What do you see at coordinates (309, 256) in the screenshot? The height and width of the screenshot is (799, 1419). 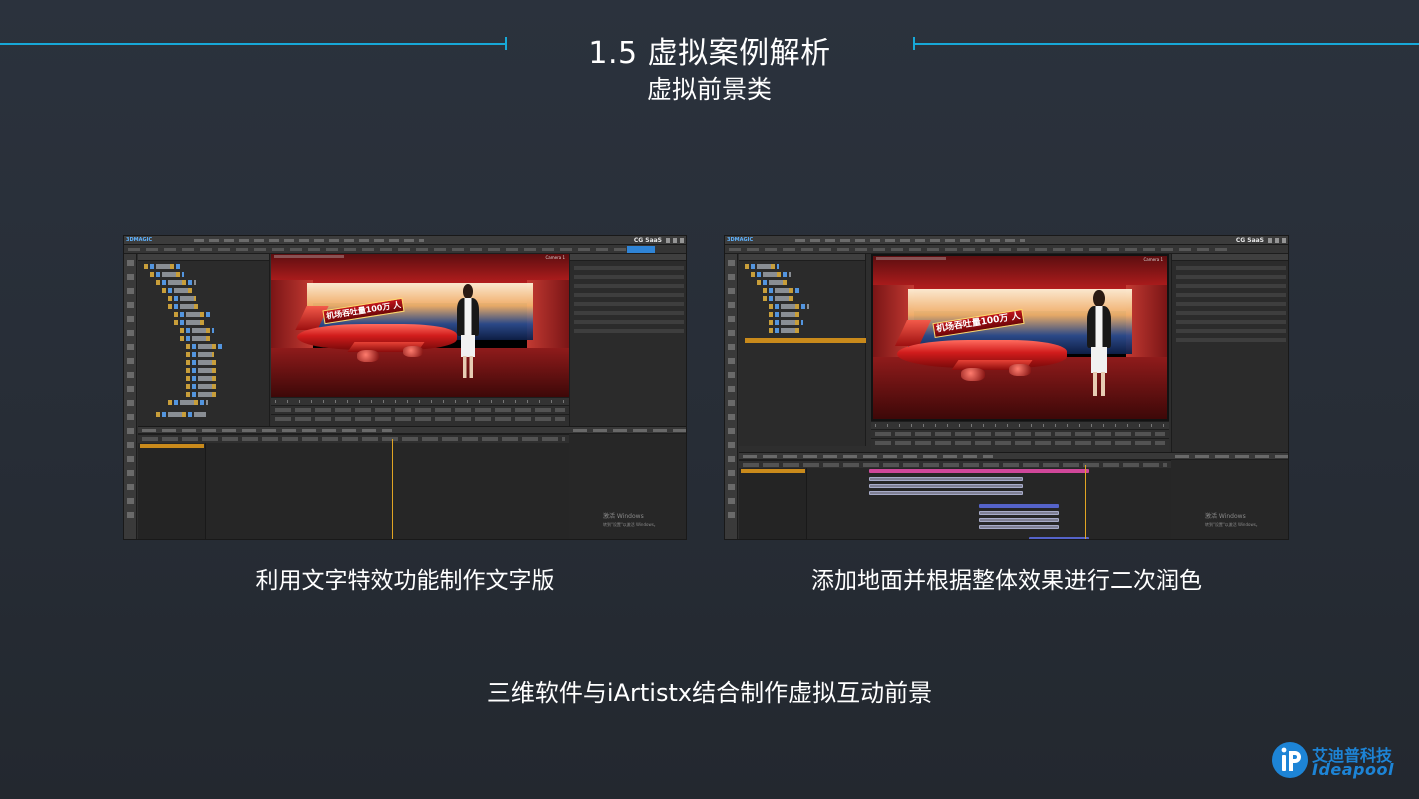 I see `viewport-stats` at bounding box center [309, 256].